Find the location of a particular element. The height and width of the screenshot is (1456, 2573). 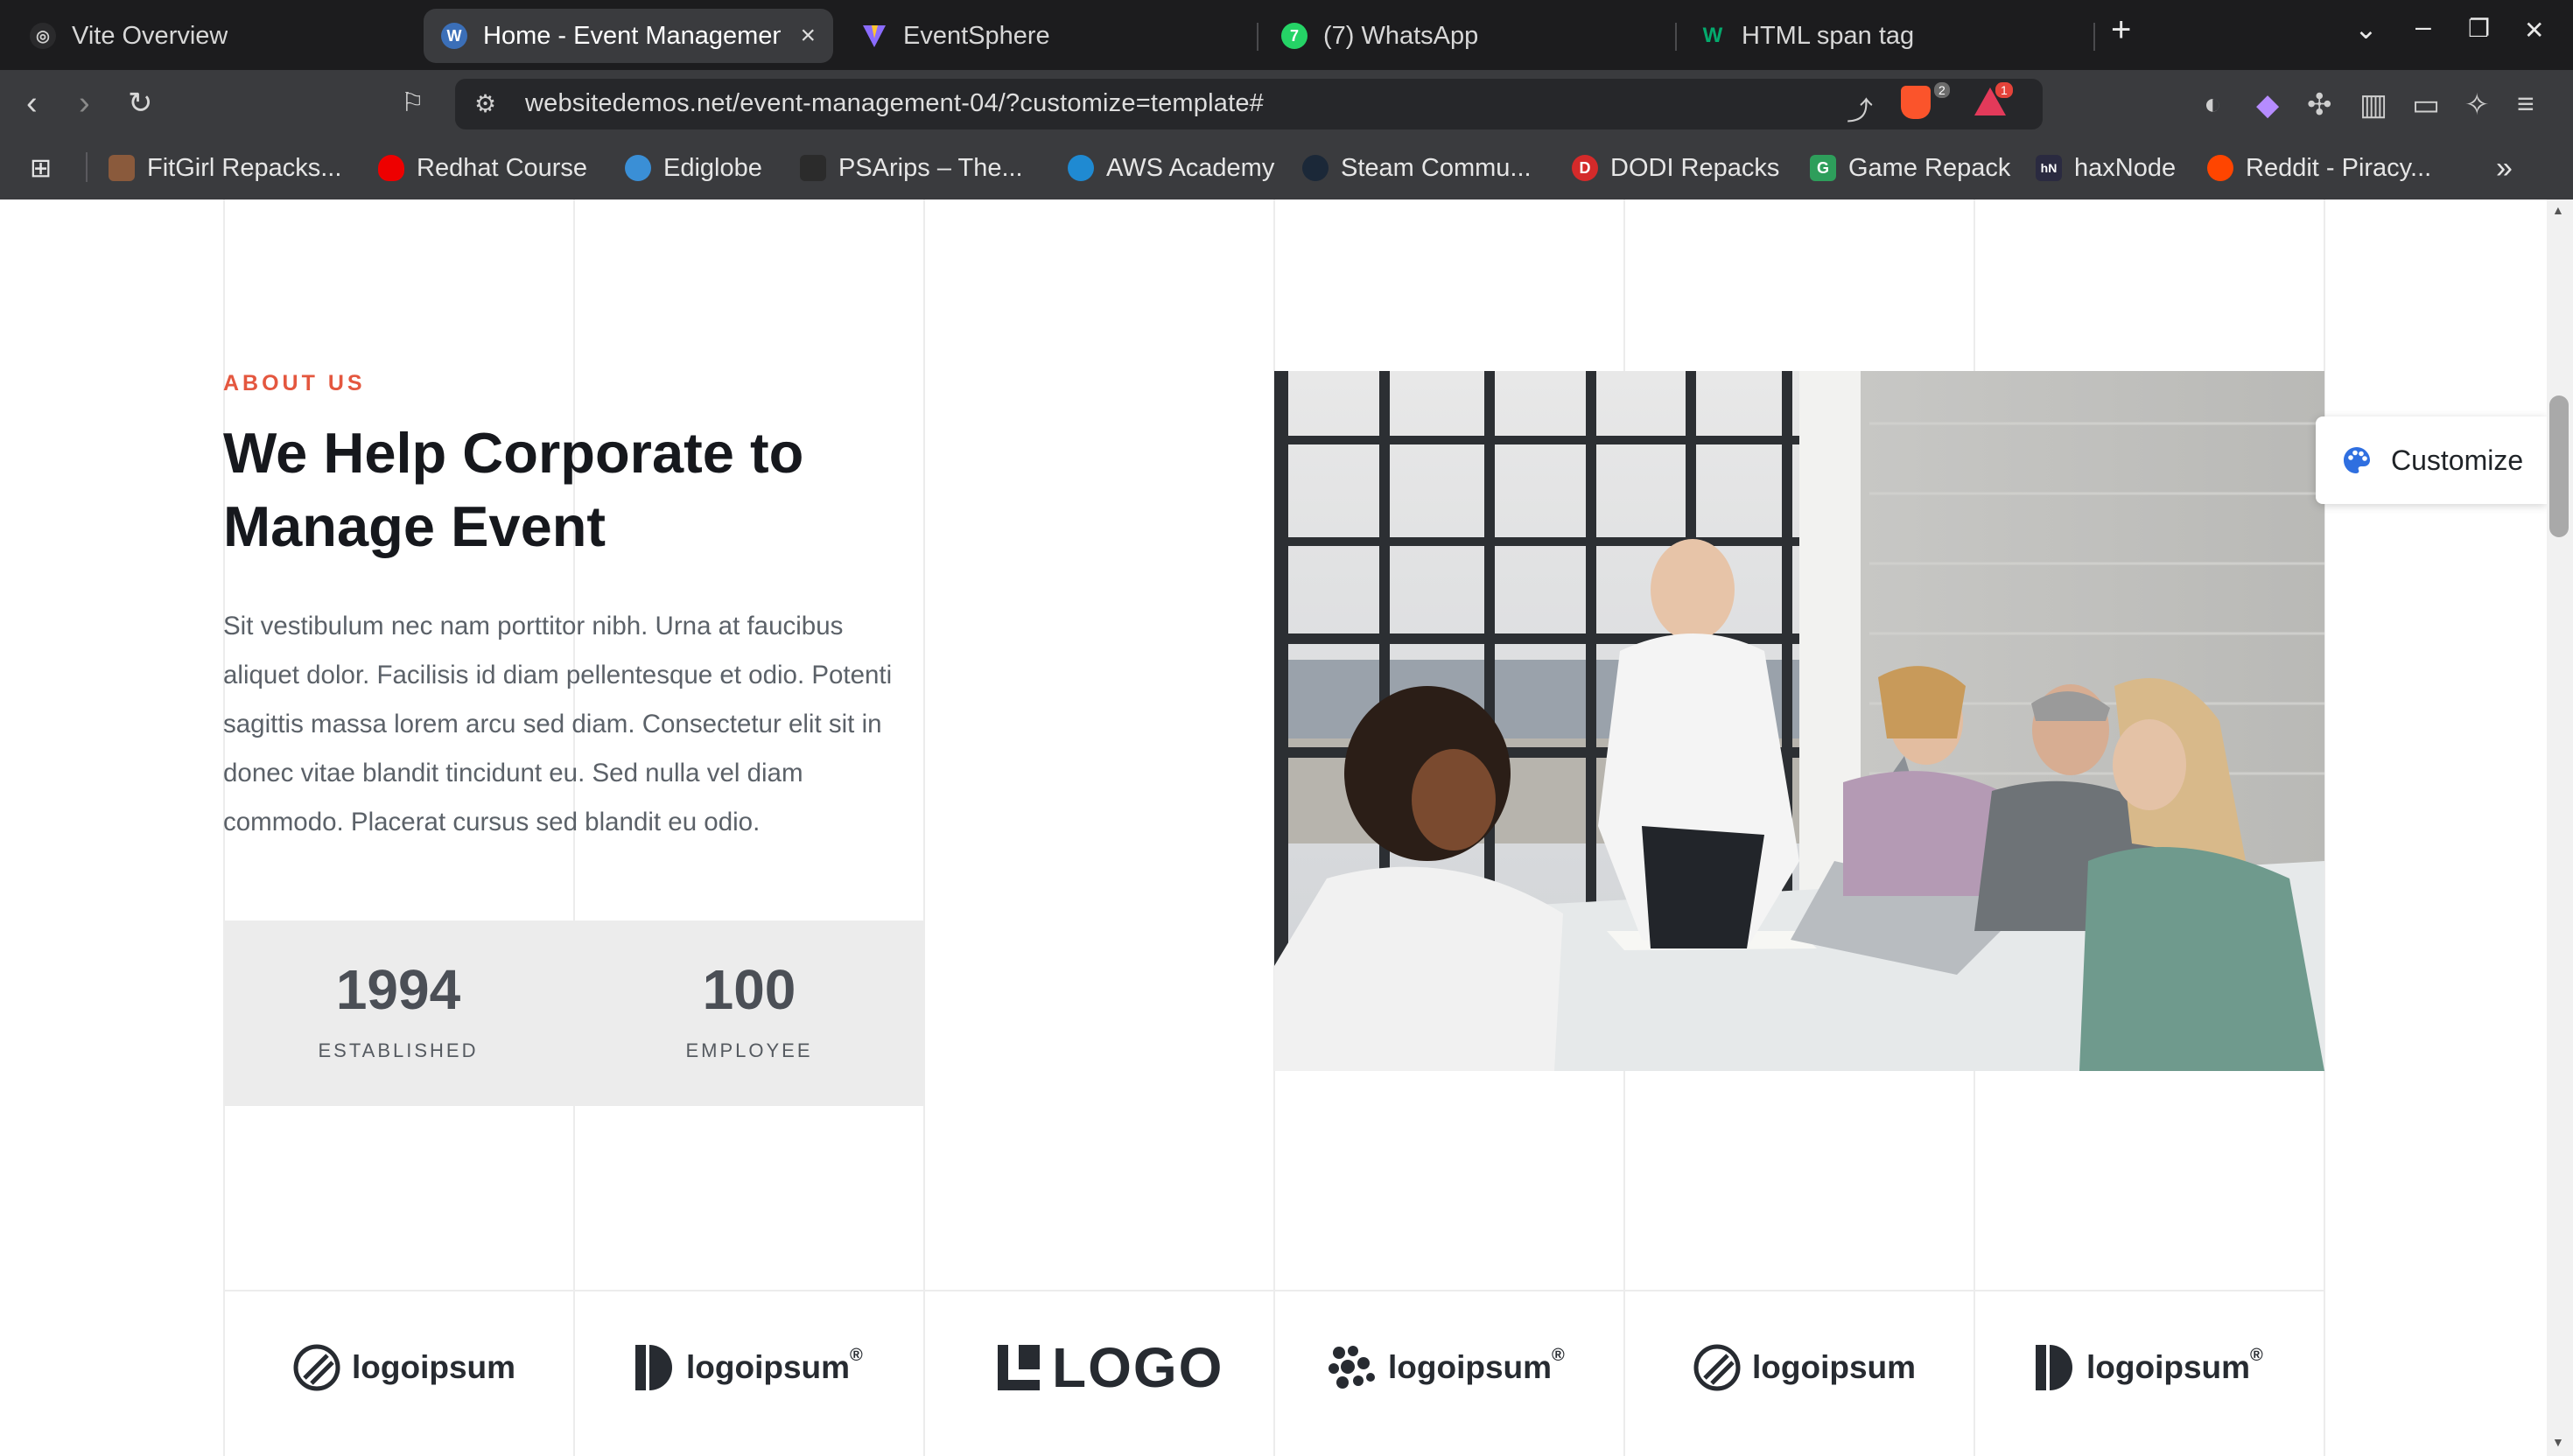

customize-label: Customize is located at coordinates (2457, 460).